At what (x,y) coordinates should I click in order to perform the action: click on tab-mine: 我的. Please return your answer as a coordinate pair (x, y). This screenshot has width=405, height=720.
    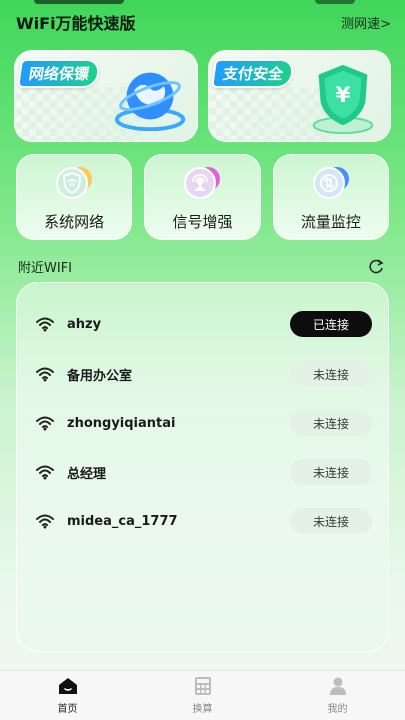
    Looking at the image, I should click on (337, 695).